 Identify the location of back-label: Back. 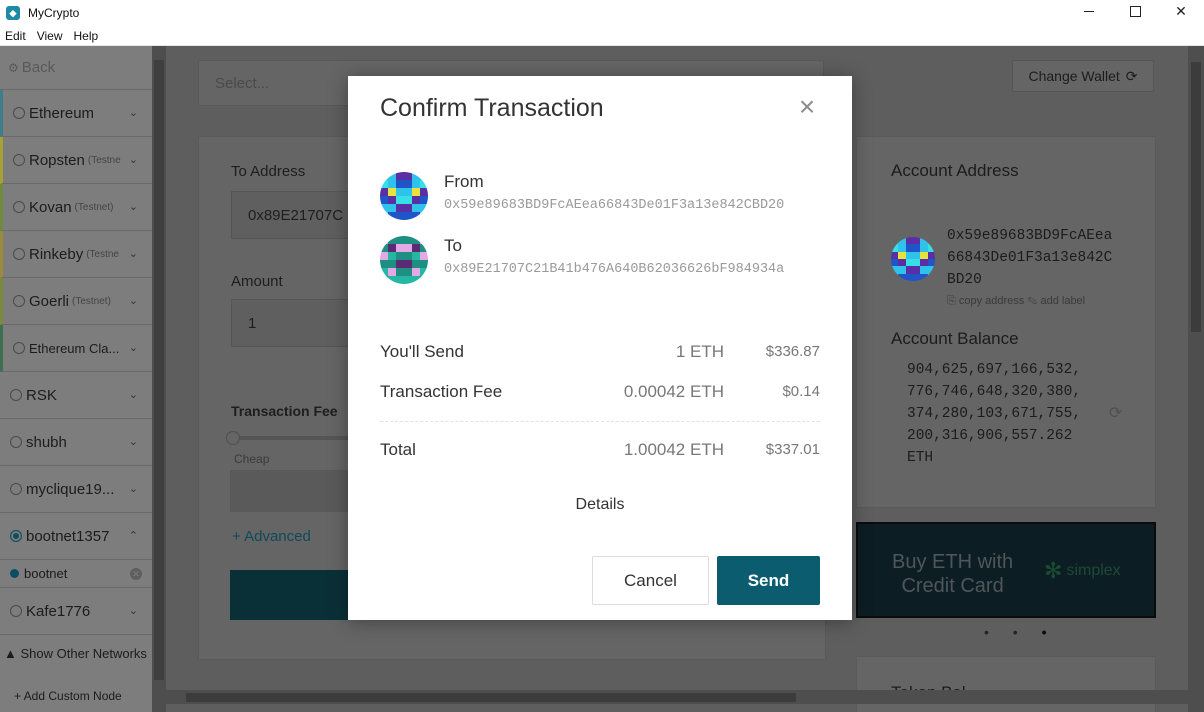
(38, 67).